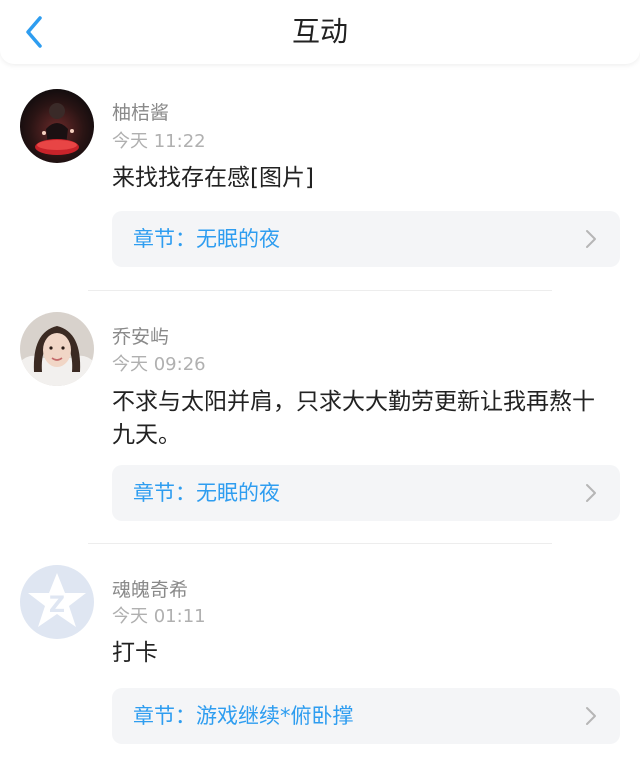  Describe the element at coordinates (135, 653) in the screenshot. I see `comment-text: 打卡` at that location.